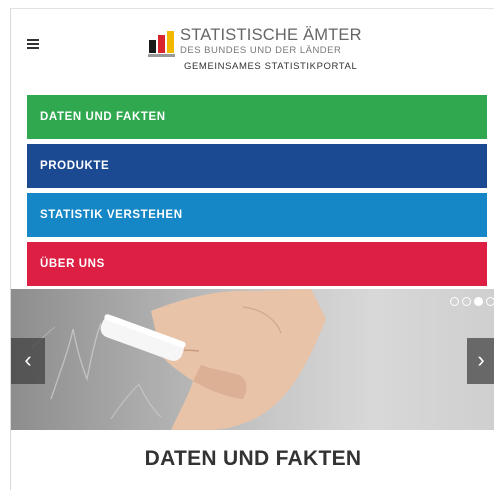 The image size is (494, 490). I want to click on section-heading: DATEN UND FAKTEN, so click(253, 458).